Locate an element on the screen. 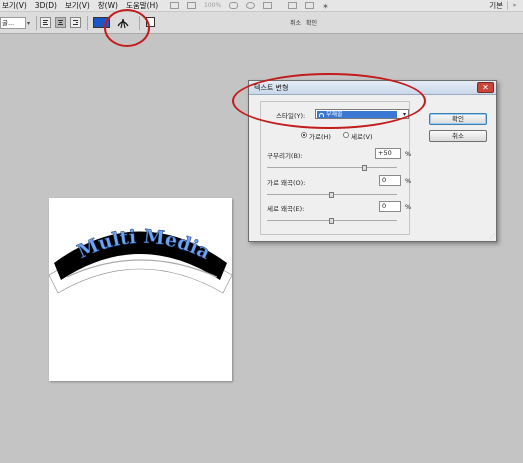 The width and height of the screenshot is (523, 463). menu-view: 보기(V) is located at coordinates (15, 5).